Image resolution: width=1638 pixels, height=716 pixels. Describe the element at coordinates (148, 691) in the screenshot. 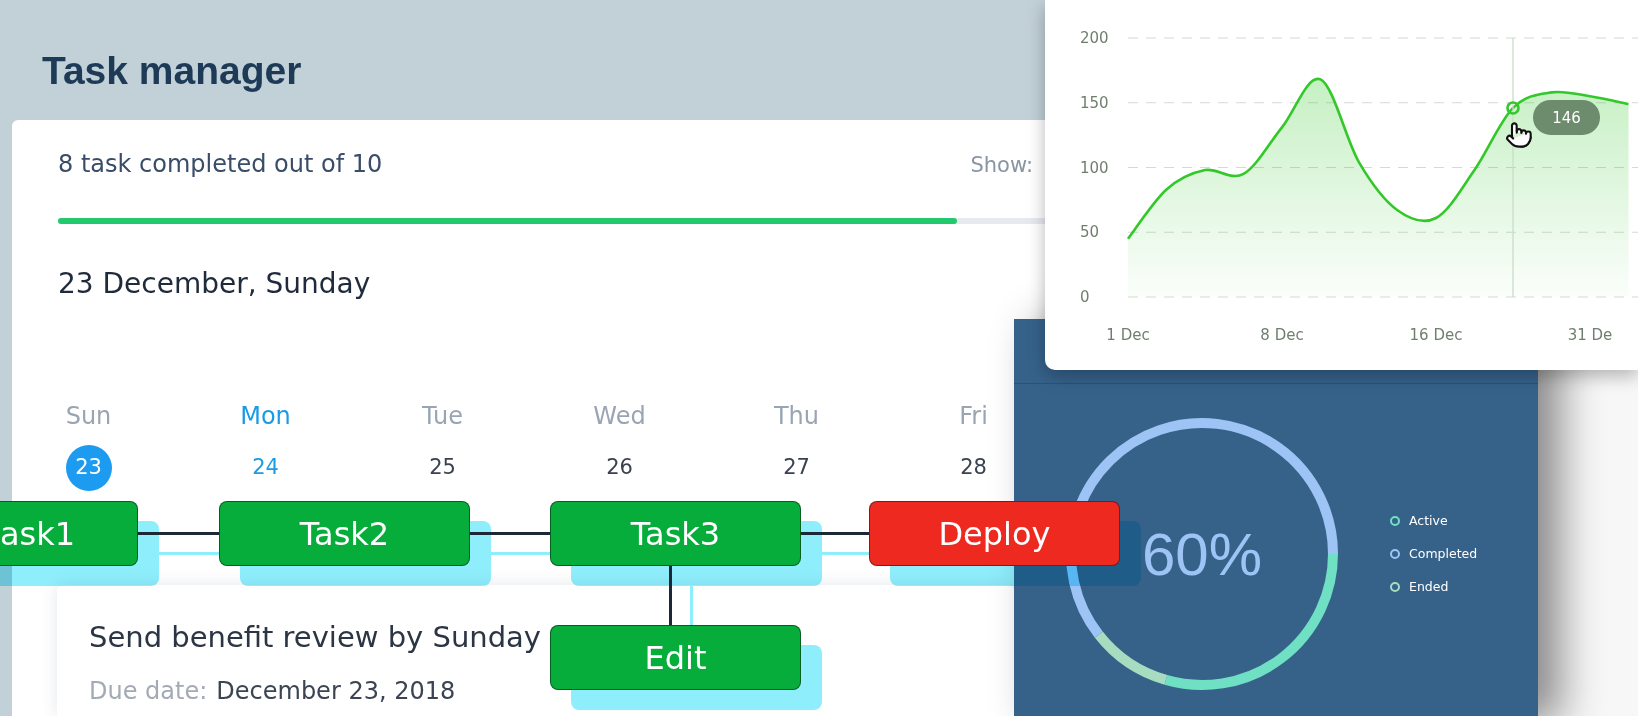

I see `due-date-label: Due date:` at that location.